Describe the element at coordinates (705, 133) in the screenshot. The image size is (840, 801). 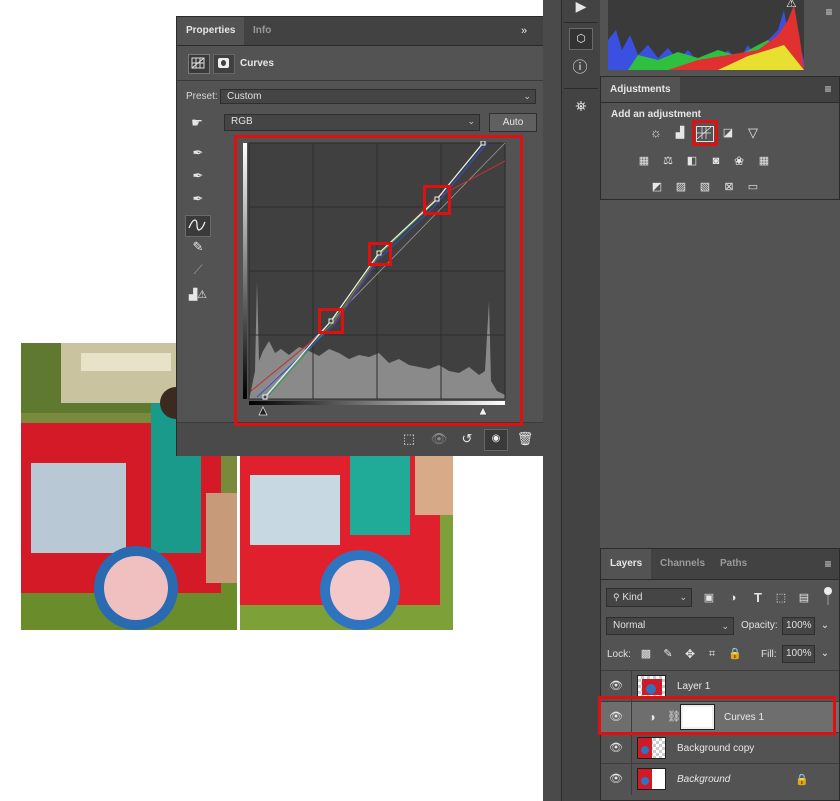
I see `highlight-curves-adjustment` at that location.